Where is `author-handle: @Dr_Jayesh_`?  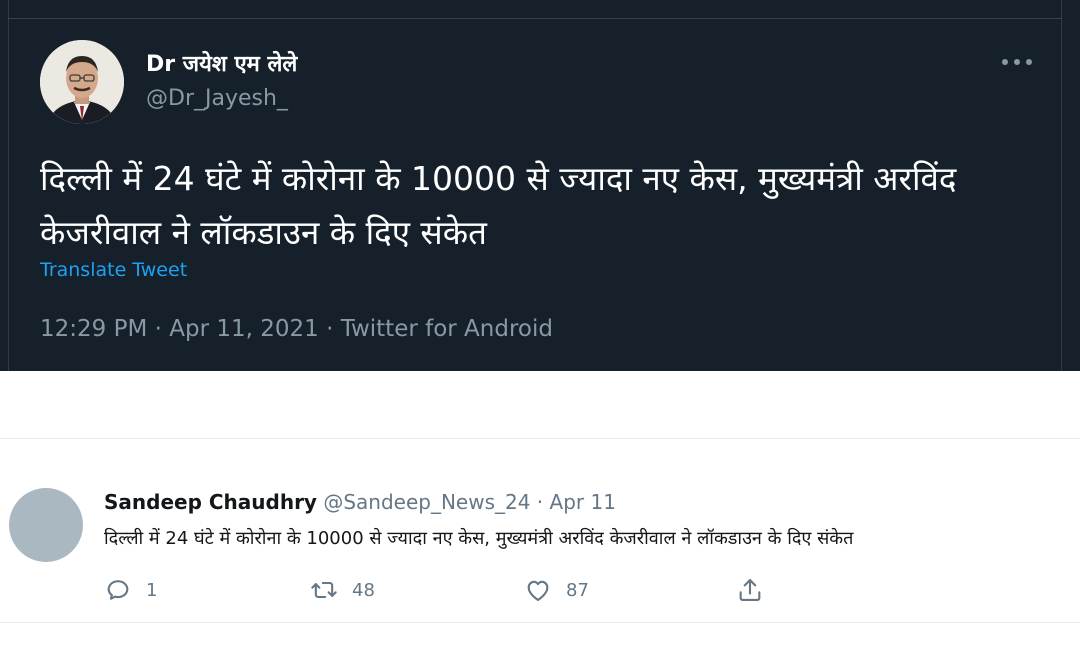 author-handle: @Dr_Jayesh_ is located at coordinates (217, 98).